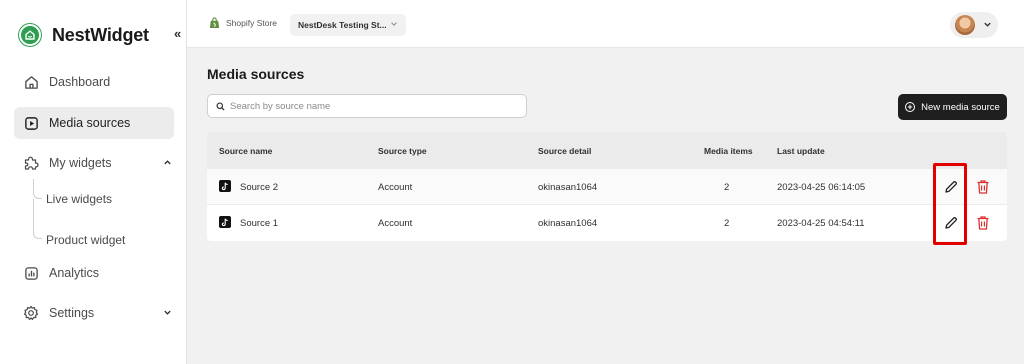 The height and width of the screenshot is (364, 1024). What do you see at coordinates (402, 151) in the screenshot?
I see `column-header-source-type: Source type` at bounding box center [402, 151].